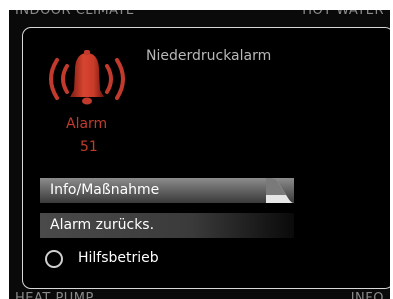  Describe the element at coordinates (105, 190) in the screenshot. I see `info-action-label: Info/Maßnahme` at that location.